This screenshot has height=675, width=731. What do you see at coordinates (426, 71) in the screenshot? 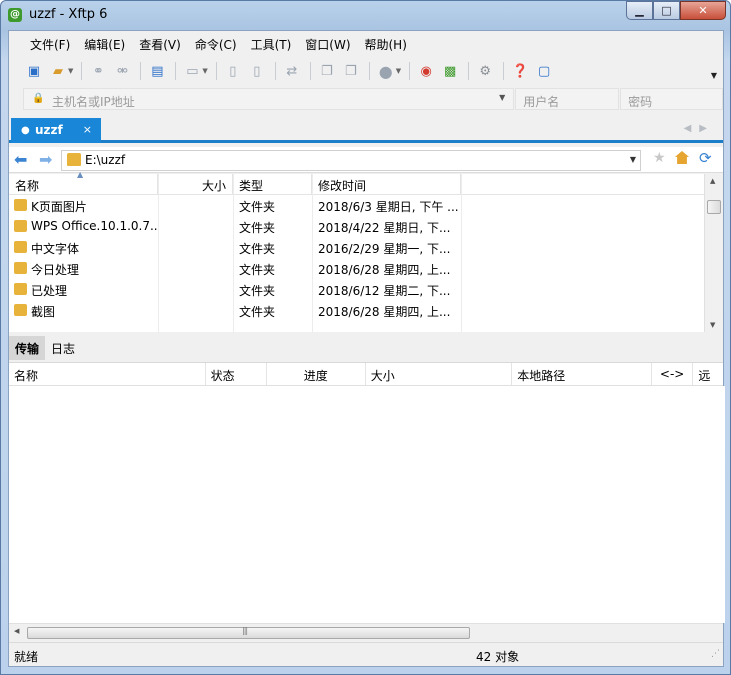
I see `xshell-icon: ◉` at bounding box center [426, 71].